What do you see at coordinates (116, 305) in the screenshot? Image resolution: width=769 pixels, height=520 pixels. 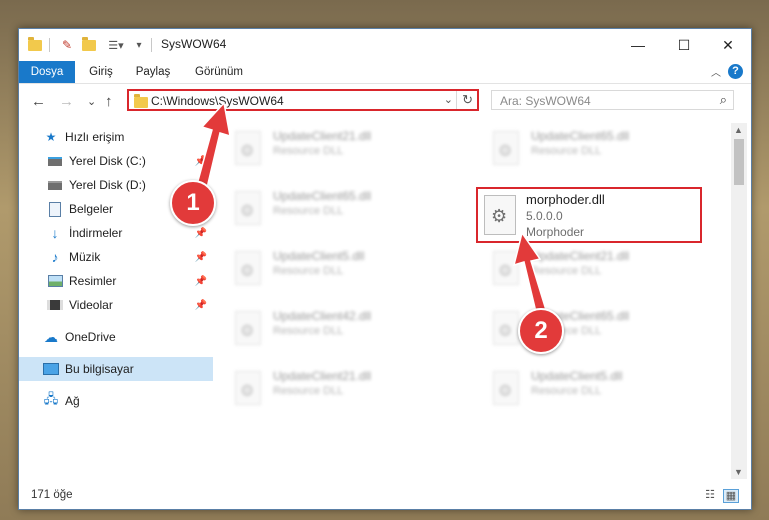 I see `sidebar-item-videos: Videolar 📌` at bounding box center [116, 305].